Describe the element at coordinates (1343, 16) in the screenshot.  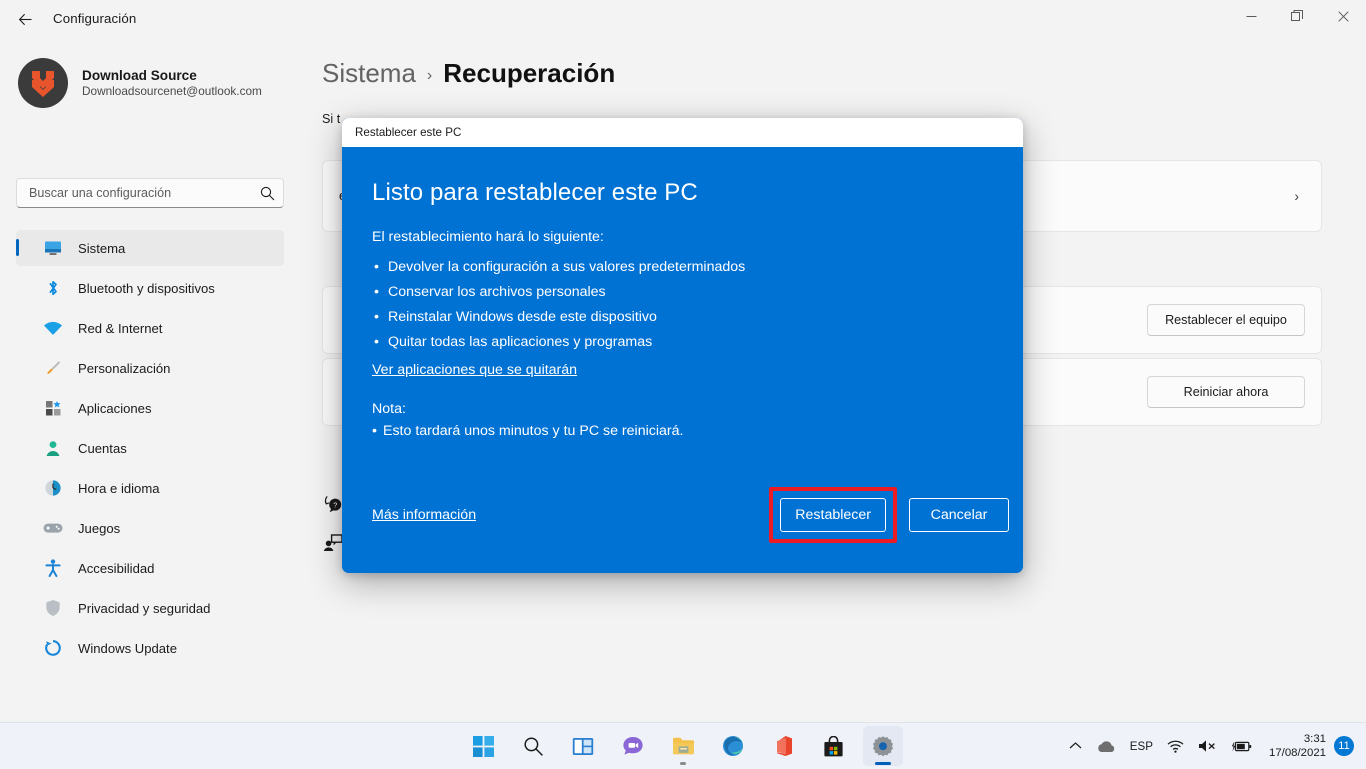
I see `close-button` at that location.